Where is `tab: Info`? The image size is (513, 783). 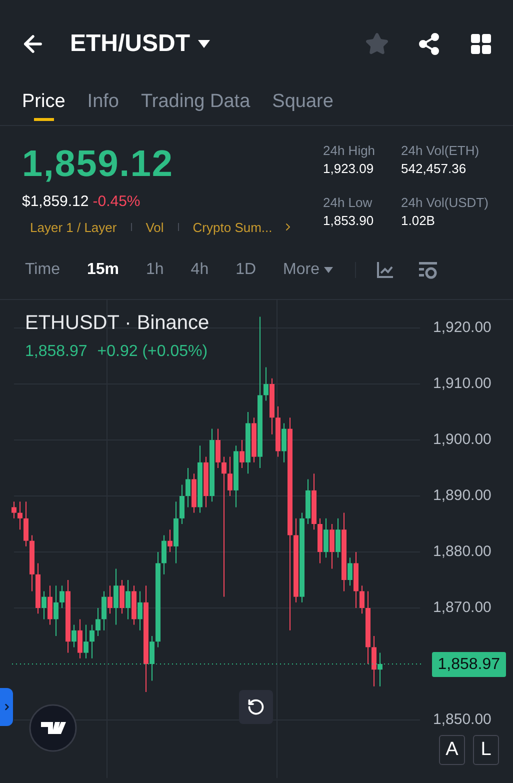 tab: Info is located at coordinates (103, 107).